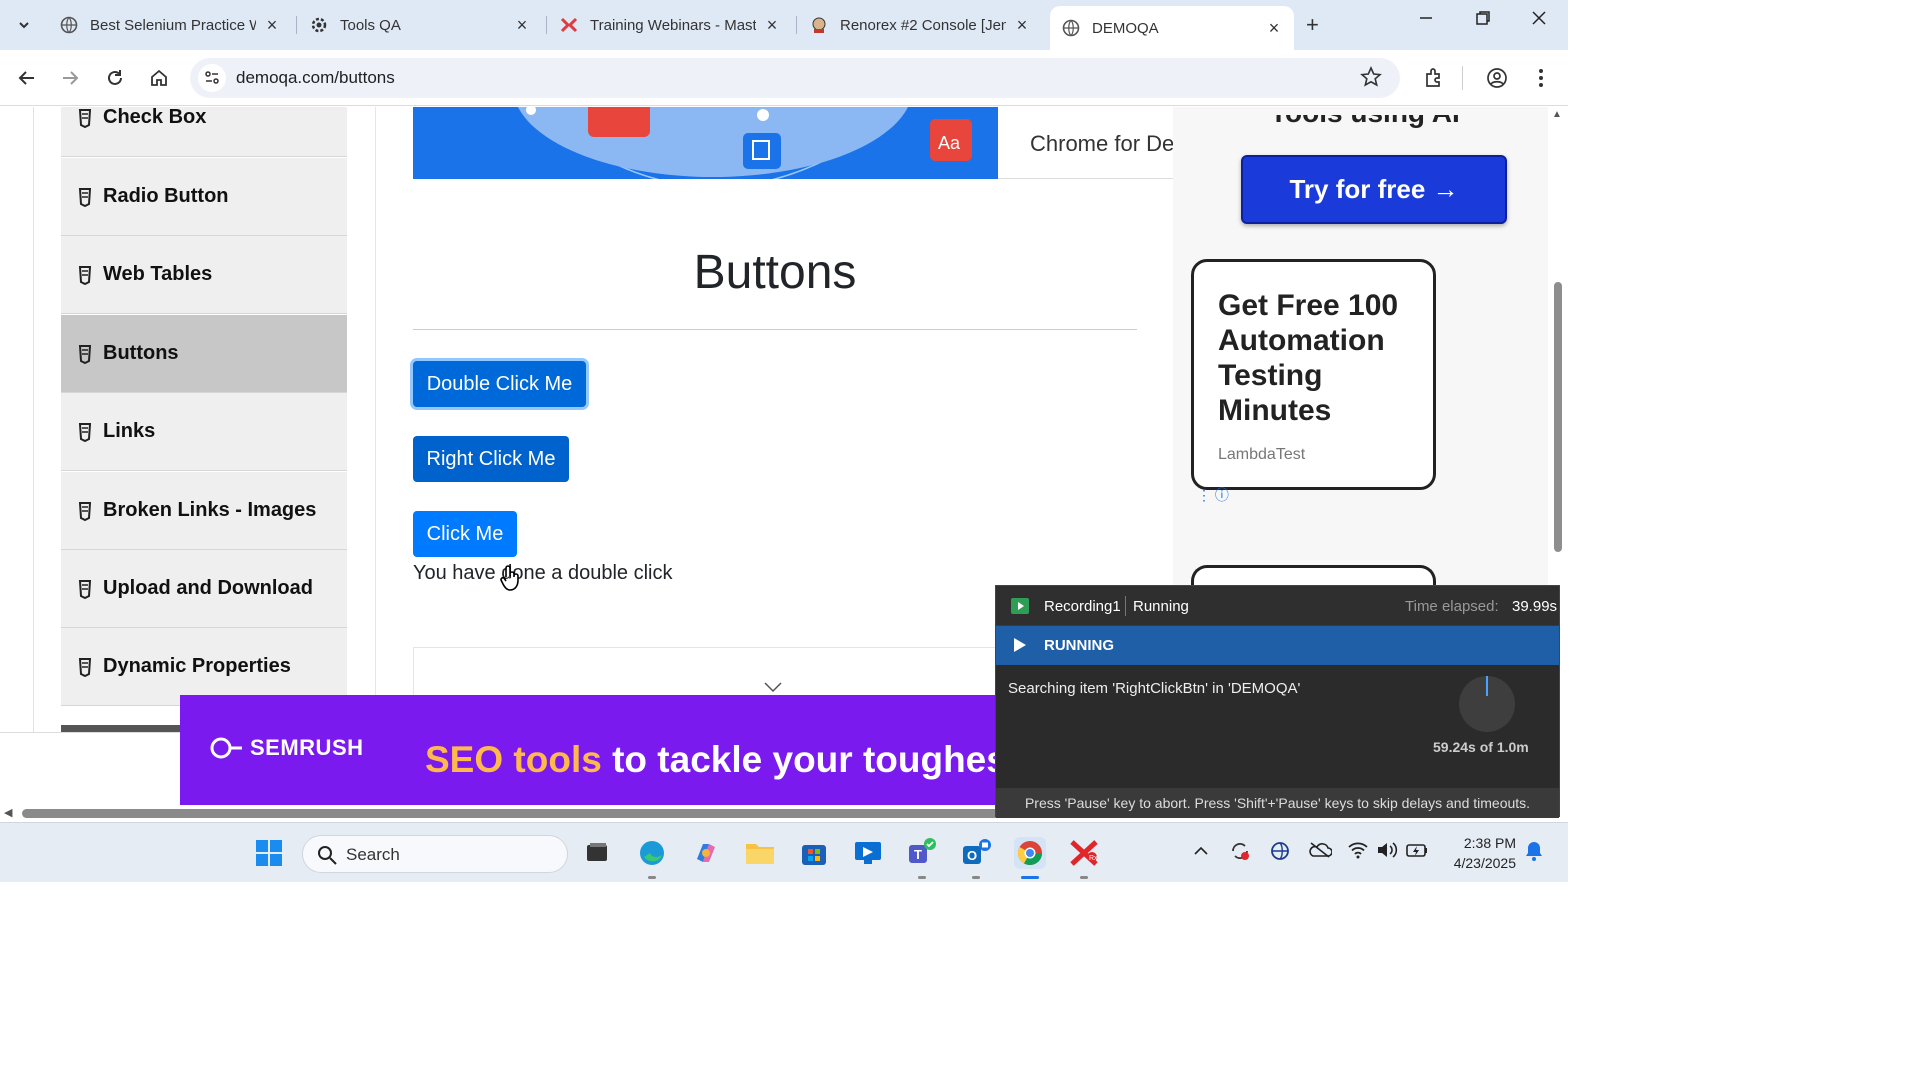  What do you see at coordinates (775, 272) in the screenshot?
I see `page-title: Buttons` at bounding box center [775, 272].